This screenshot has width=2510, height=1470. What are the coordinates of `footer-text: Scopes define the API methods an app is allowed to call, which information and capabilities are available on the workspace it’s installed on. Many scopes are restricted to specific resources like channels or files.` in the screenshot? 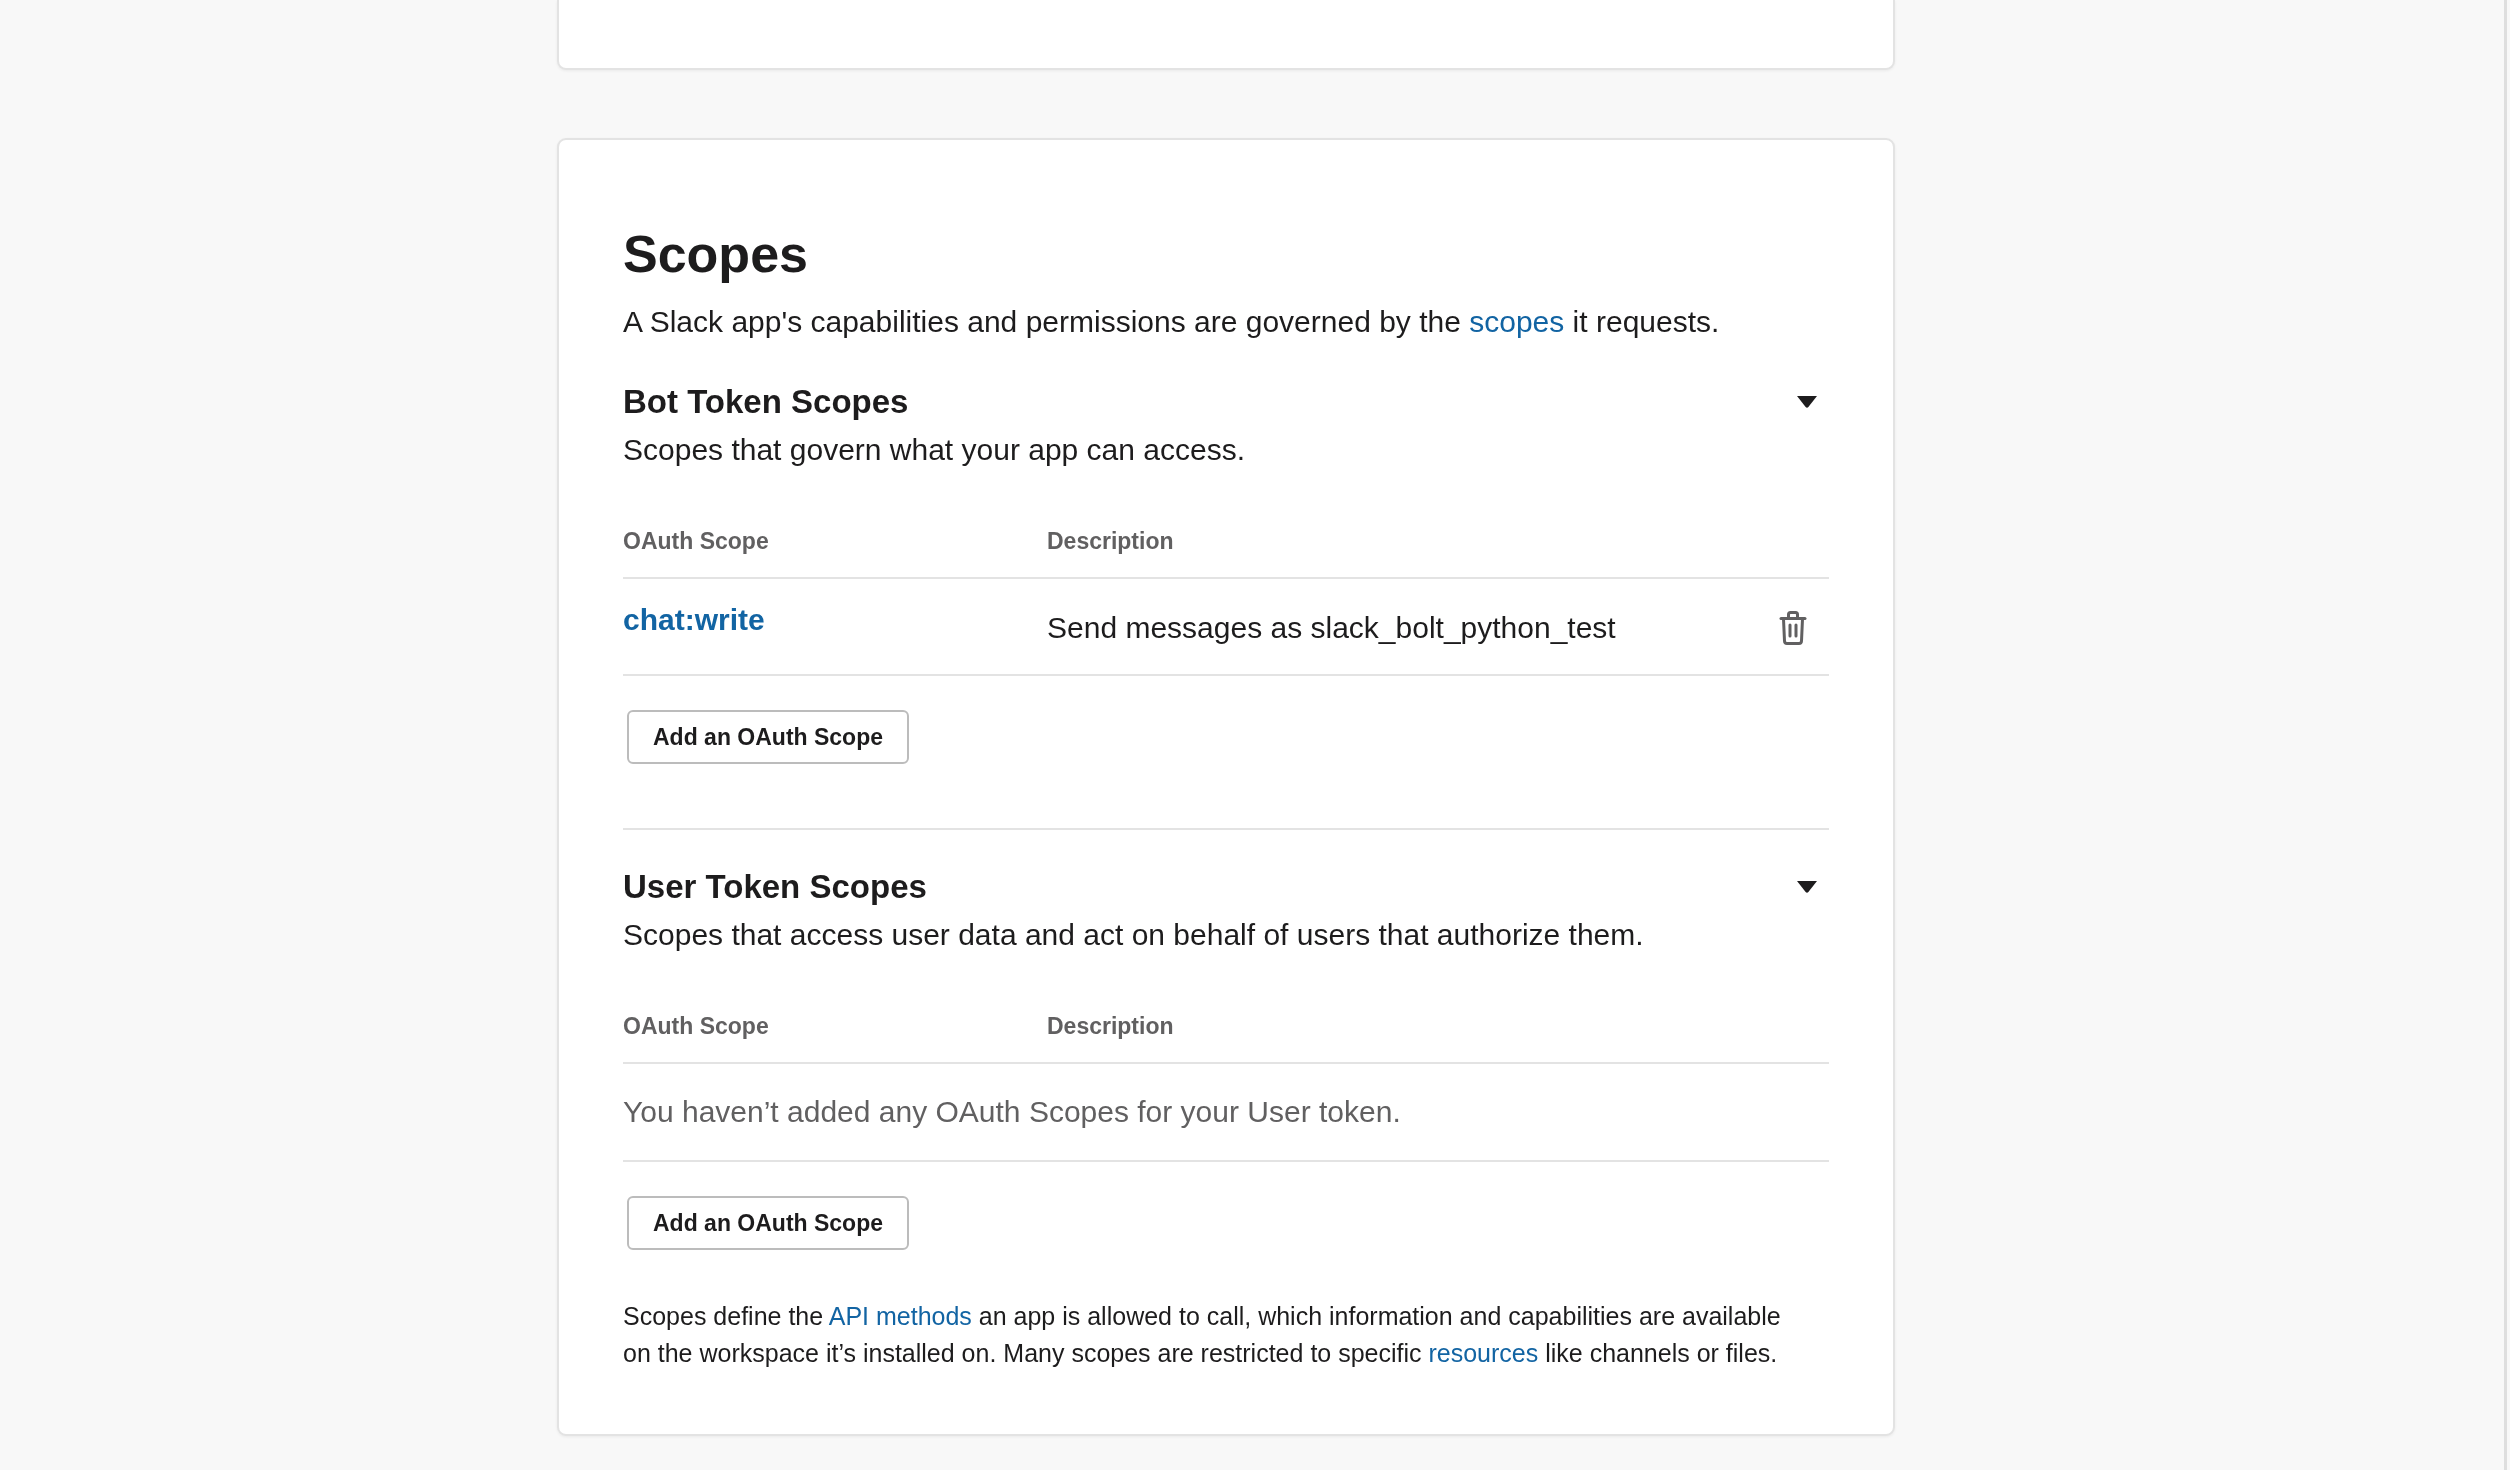 It's located at (1202, 1335).